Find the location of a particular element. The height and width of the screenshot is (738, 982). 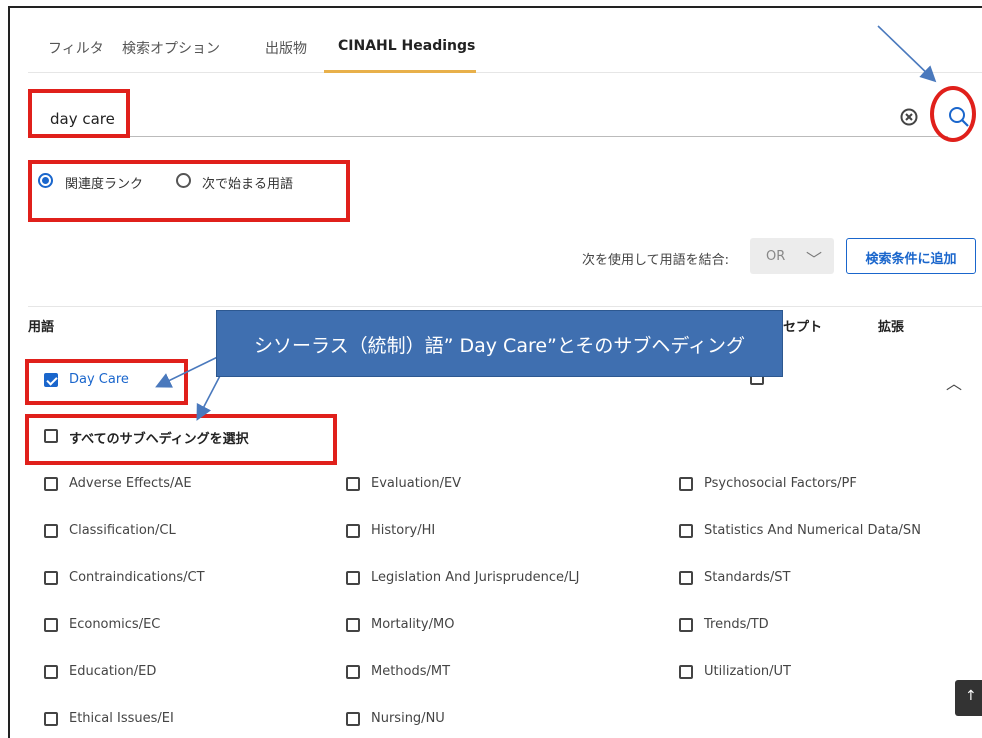

annotation-callout: シソーラス（統制）語” Day Care”とそのサブヘディング is located at coordinates (499, 343).